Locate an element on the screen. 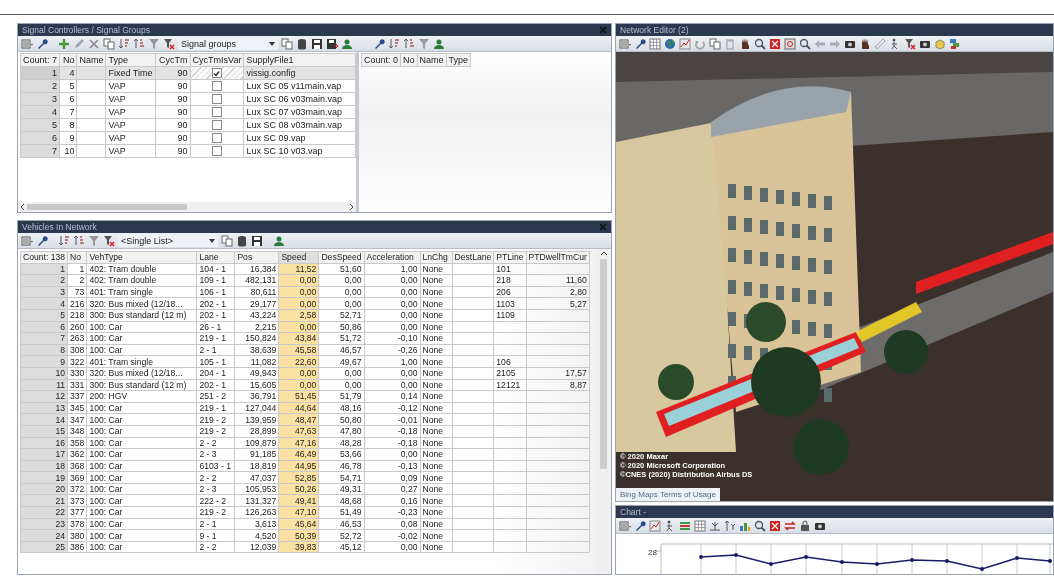 The image size is (1054, 583). table-cell: 1 is located at coordinates (77, 269).